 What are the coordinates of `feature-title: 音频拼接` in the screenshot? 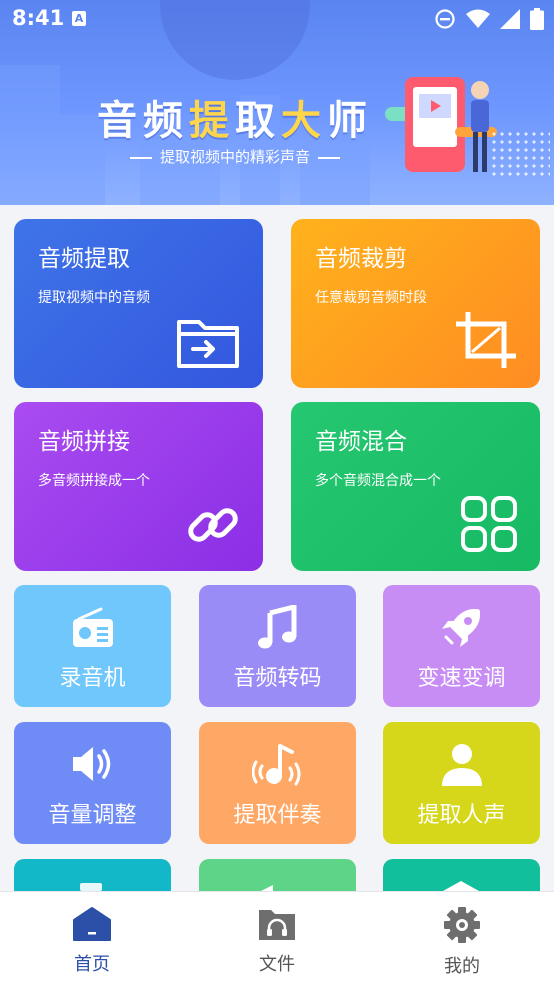 It's located at (84, 442).